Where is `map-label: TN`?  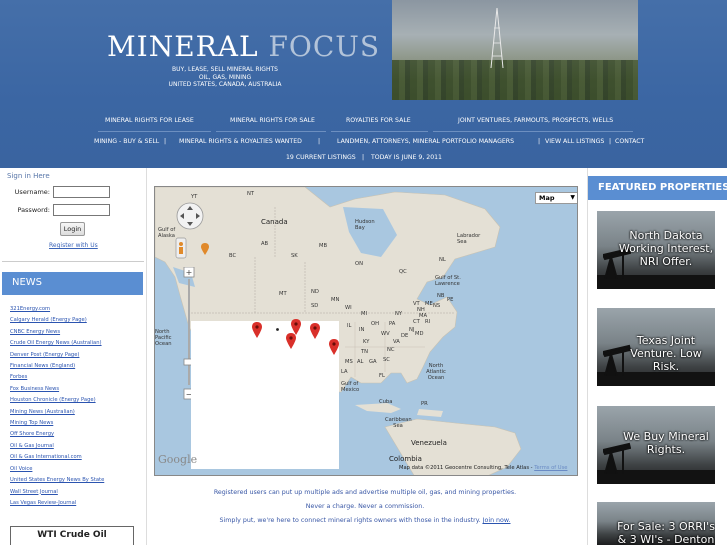
map-label: TN is located at coordinates (365, 352).